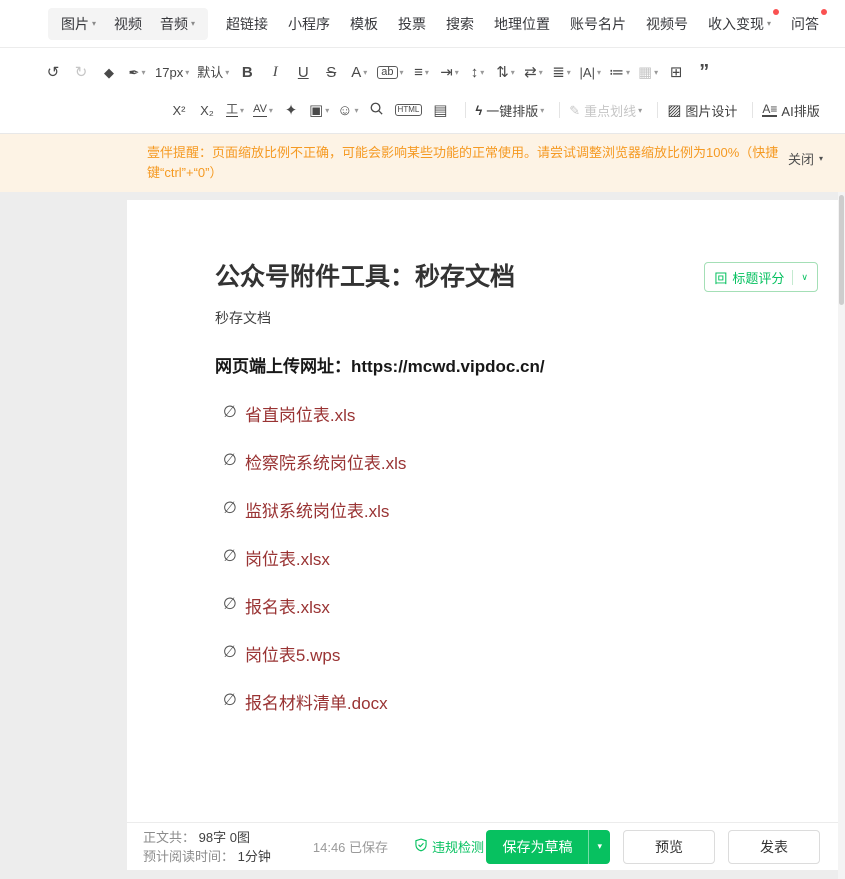 The width and height of the screenshot is (845, 879). I want to click on menubar-item-template: 模板, so click(364, 24).